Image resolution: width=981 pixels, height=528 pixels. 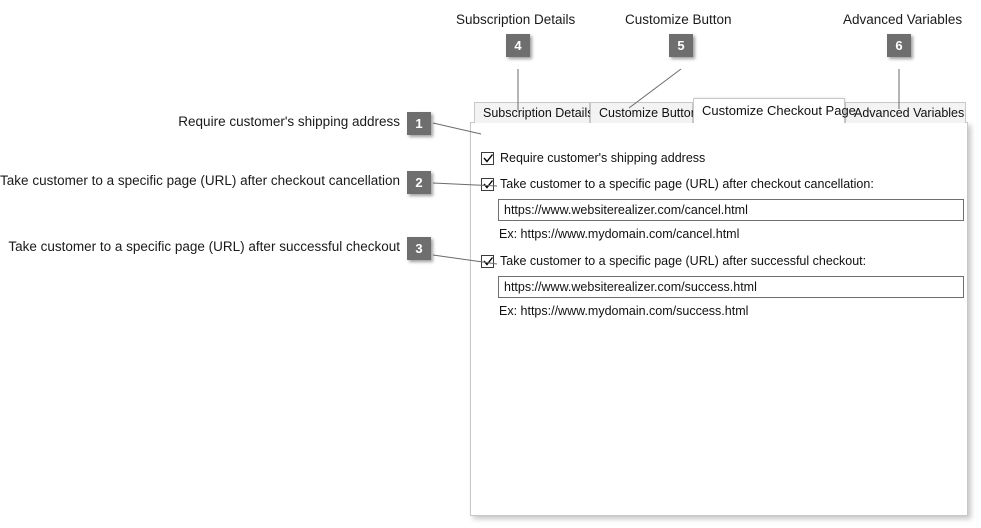 What do you see at coordinates (779, 110) in the screenshot?
I see `tab-label: Customize Checkout Page` at bounding box center [779, 110].